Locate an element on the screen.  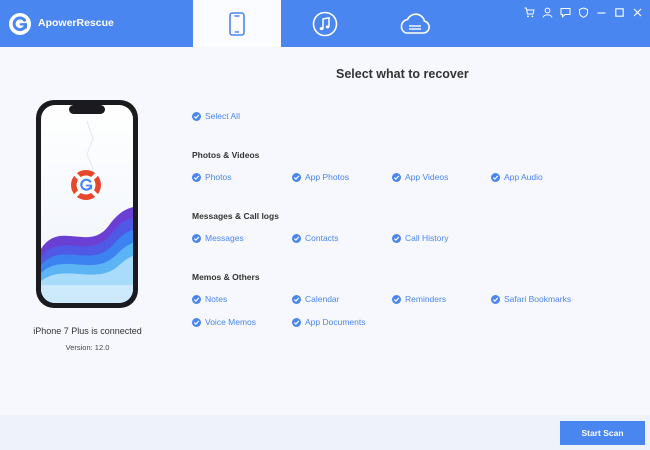
option-label: App Documents is located at coordinates (335, 322).